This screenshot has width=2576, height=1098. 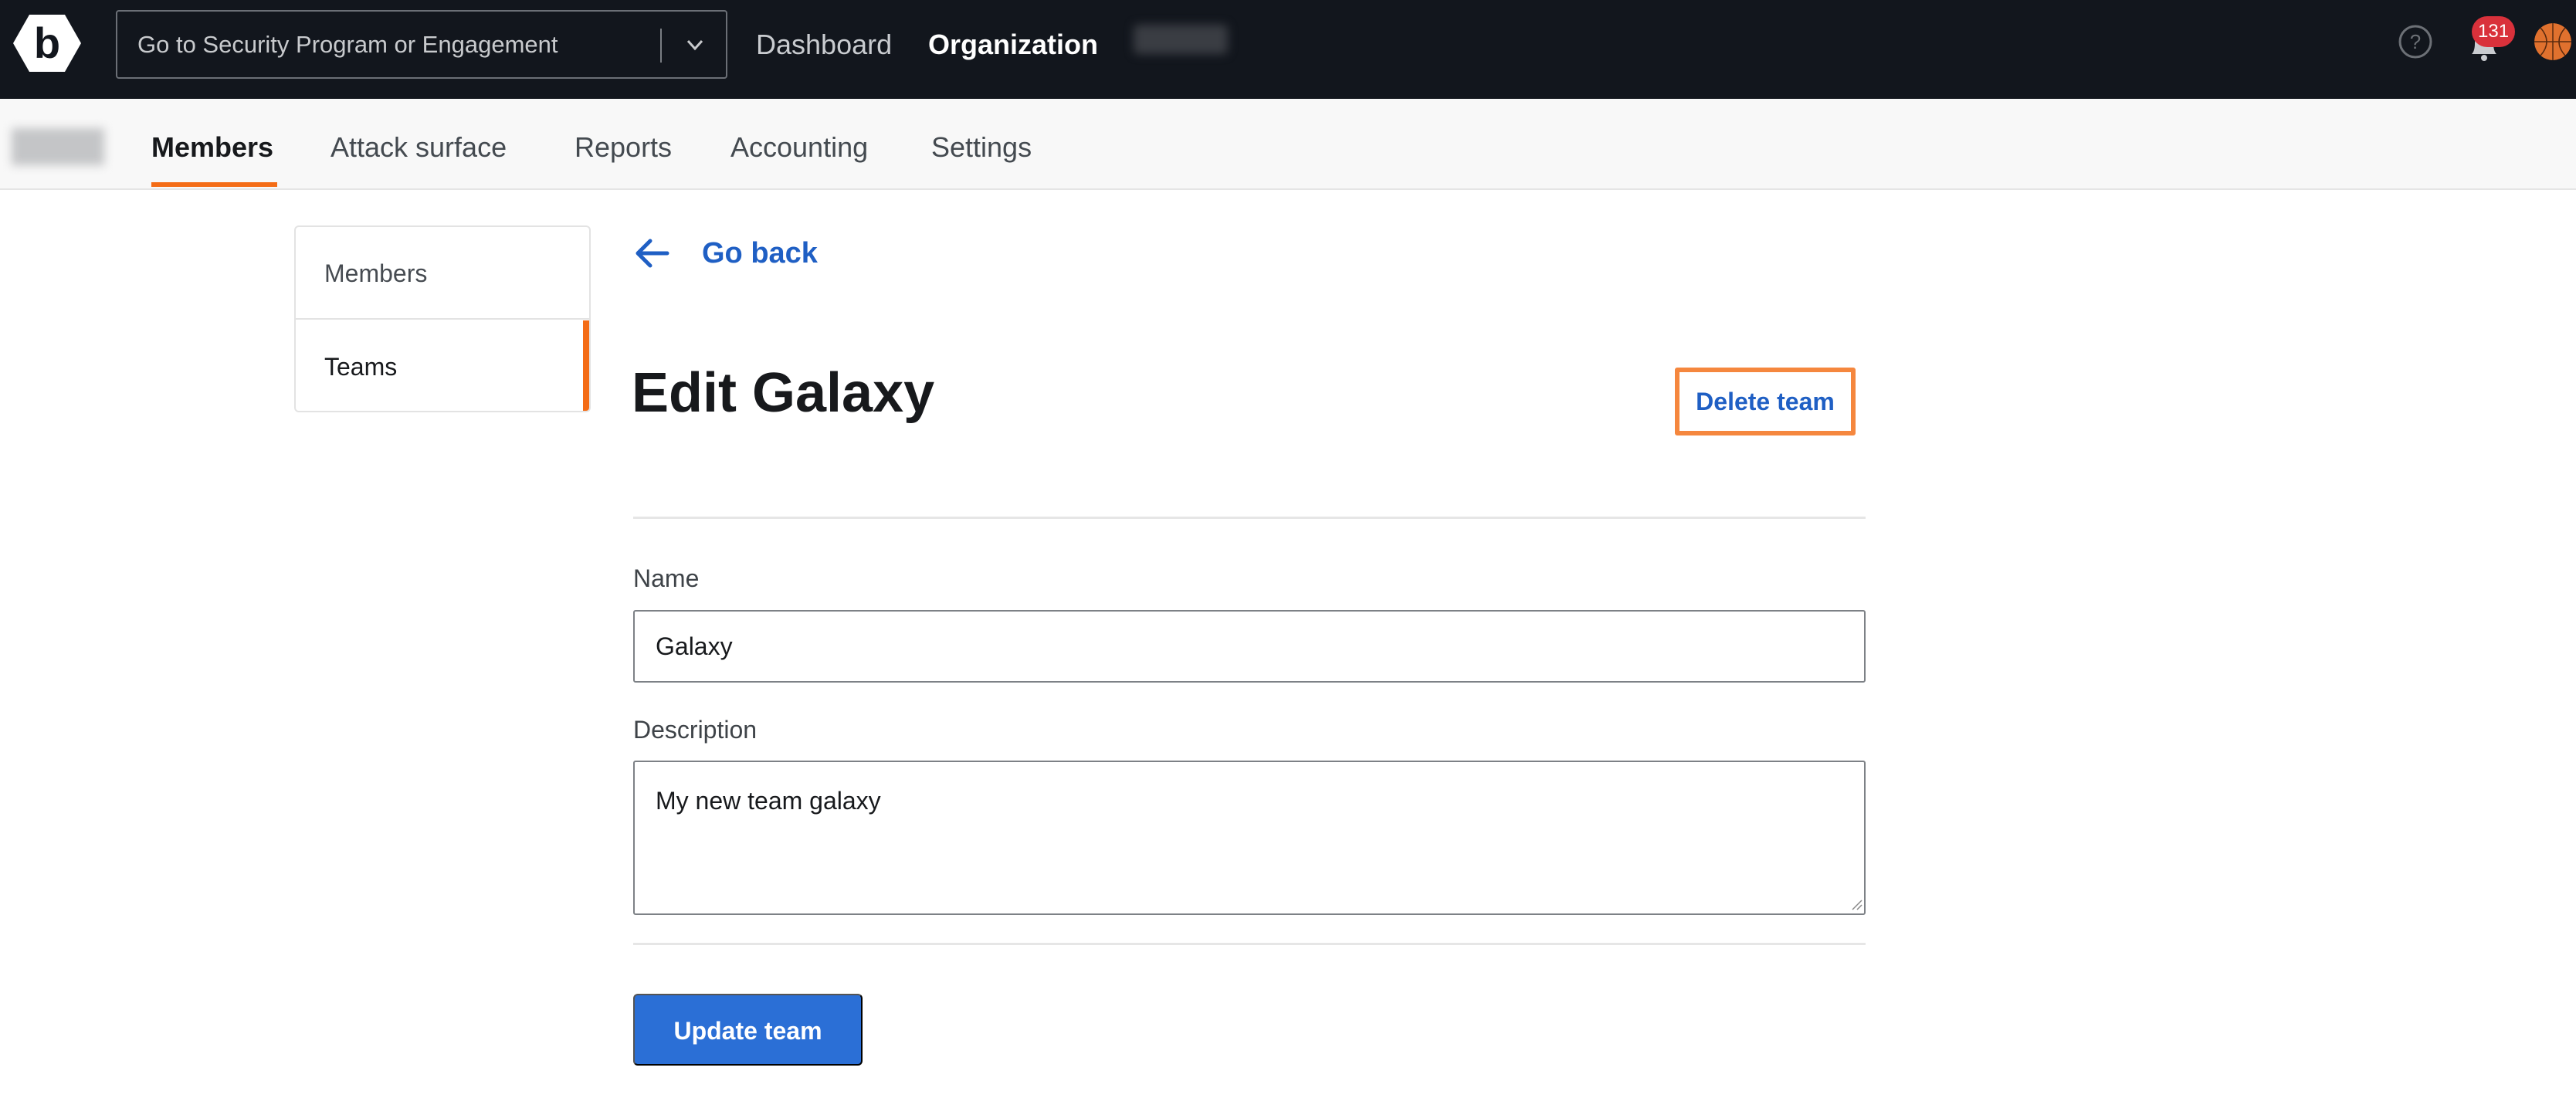 I want to click on redacted-org-logo, so click(x=58, y=146).